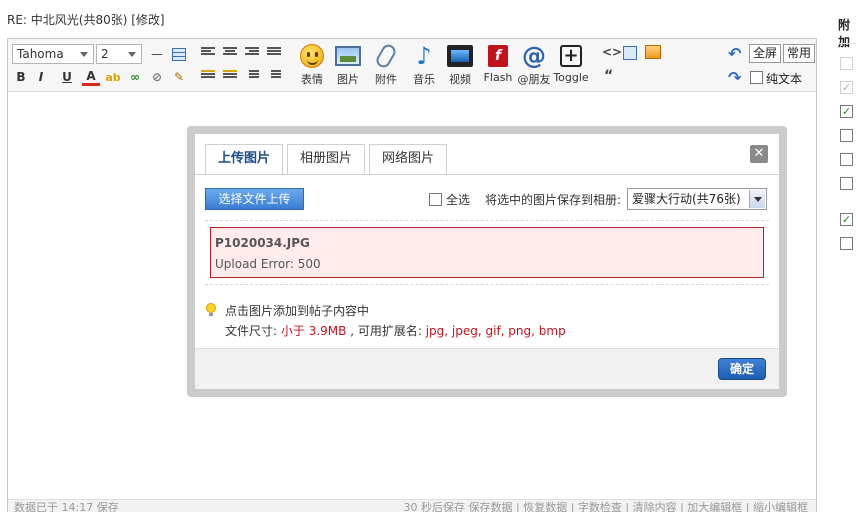  What do you see at coordinates (244, 159) in the screenshot?
I see `tab-upload-image: 上传图片` at bounding box center [244, 159].